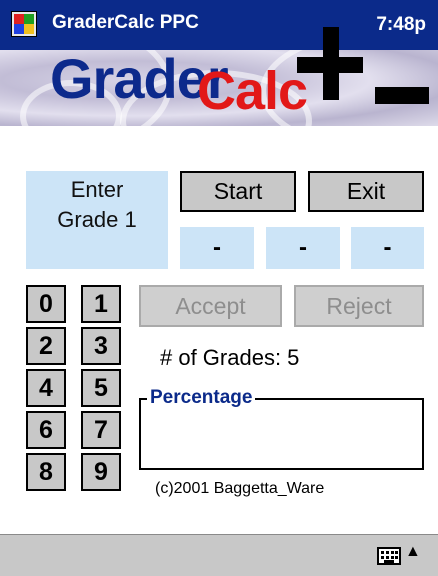  What do you see at coordinates (125, 22) in the screenshot?
I see `app-title: GraderCalc PPC` at bounding box center [125, 22].